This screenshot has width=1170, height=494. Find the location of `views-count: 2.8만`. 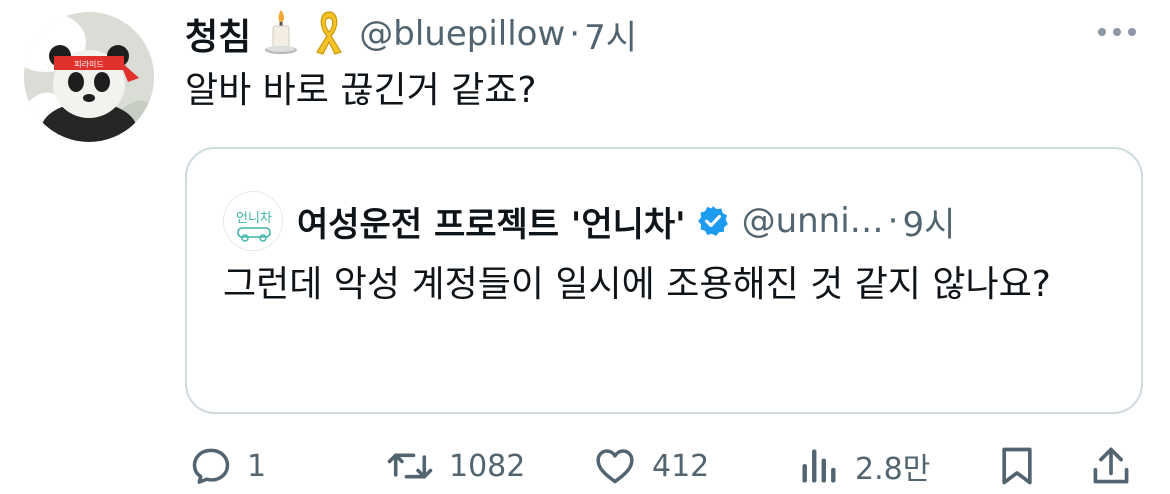

views-count: 2.8만 is located at coordinates (893, 469).